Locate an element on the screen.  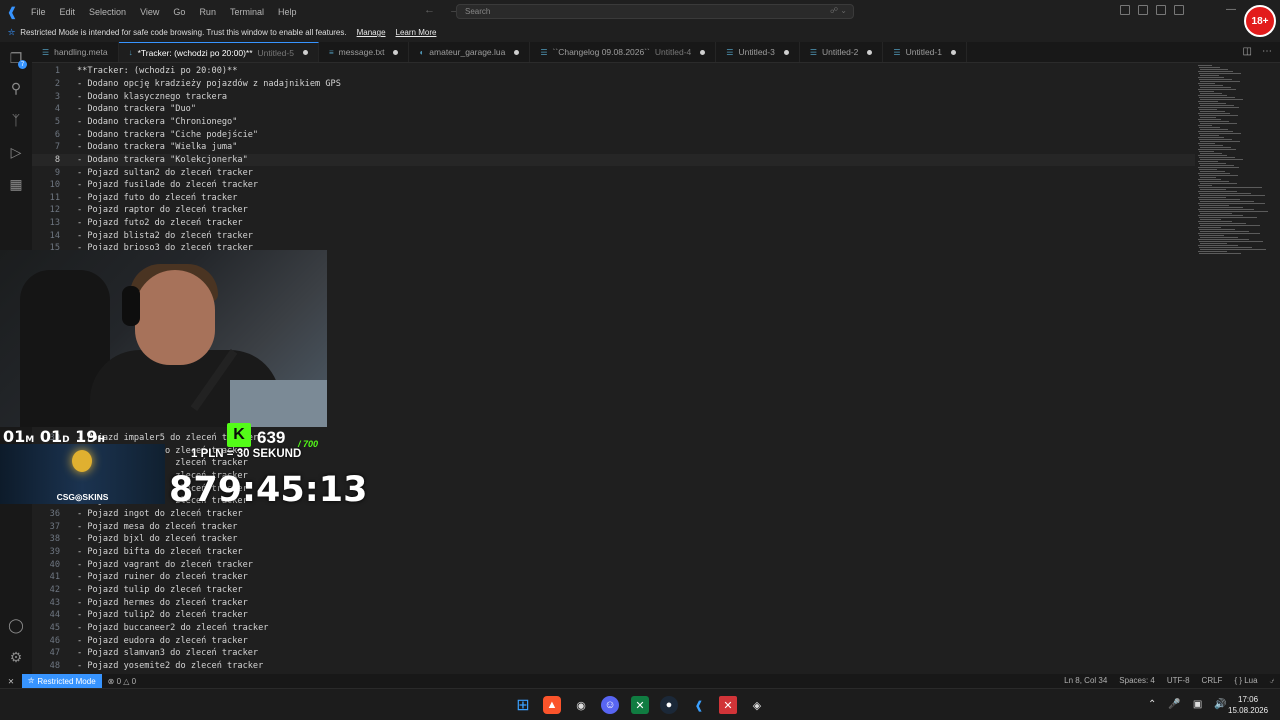
menu-edit: Edit is located at coordinates (68, 12).